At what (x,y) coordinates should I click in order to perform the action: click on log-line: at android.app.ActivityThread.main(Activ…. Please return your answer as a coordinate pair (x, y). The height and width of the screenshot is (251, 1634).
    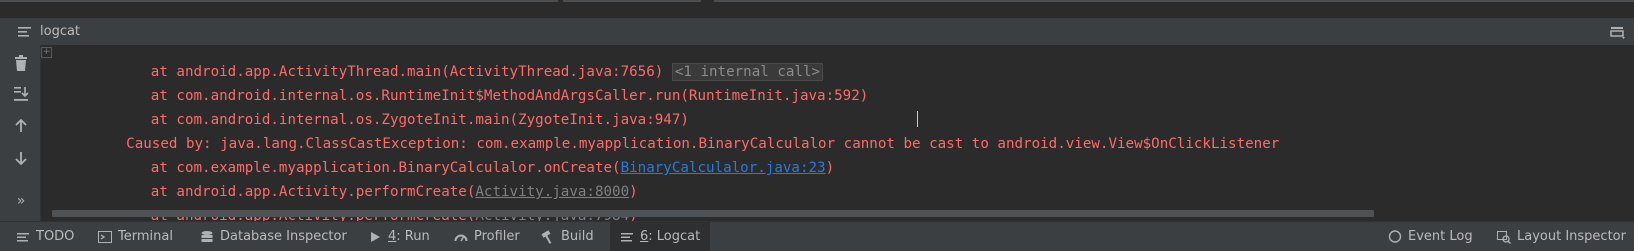
    Looking at the image, I should click on (457, 63).